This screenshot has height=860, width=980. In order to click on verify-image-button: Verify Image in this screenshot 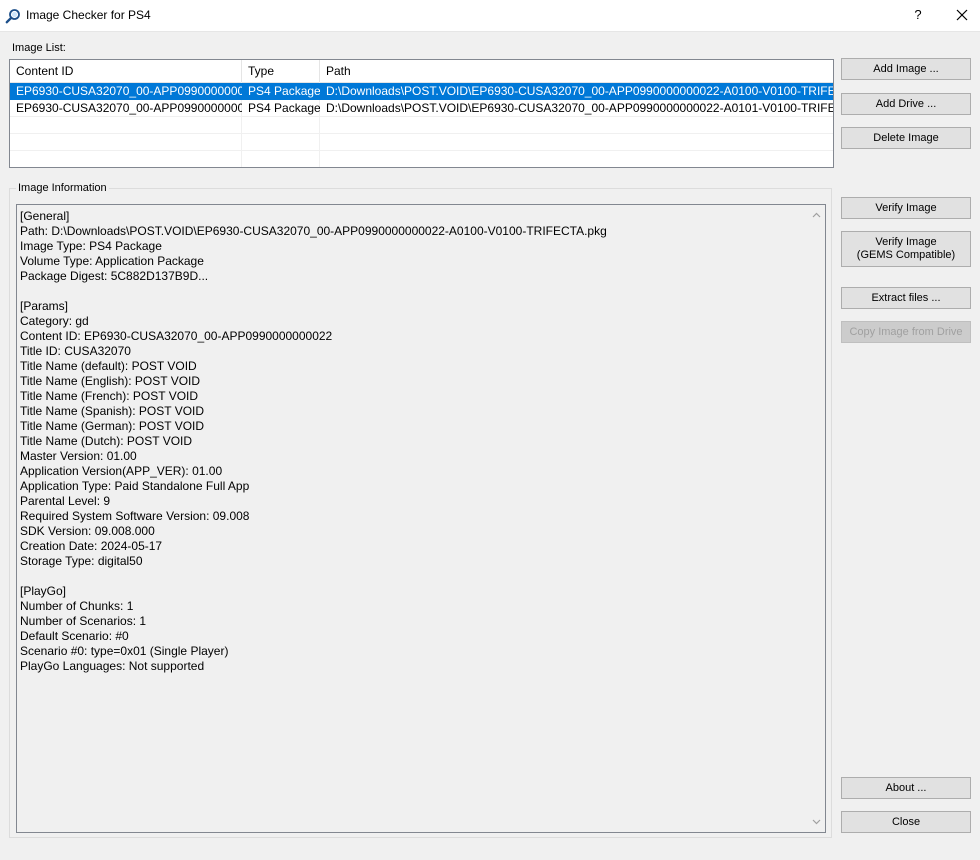, I will do `click(906, 208)`.